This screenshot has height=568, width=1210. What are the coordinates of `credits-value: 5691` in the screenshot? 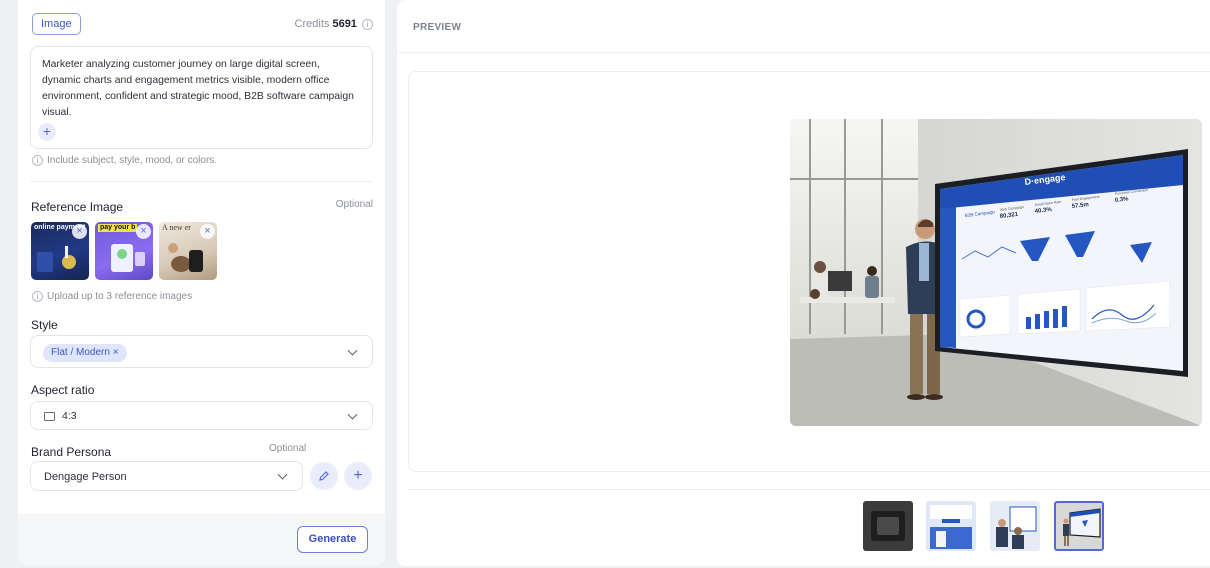 It's located at (344, 24).